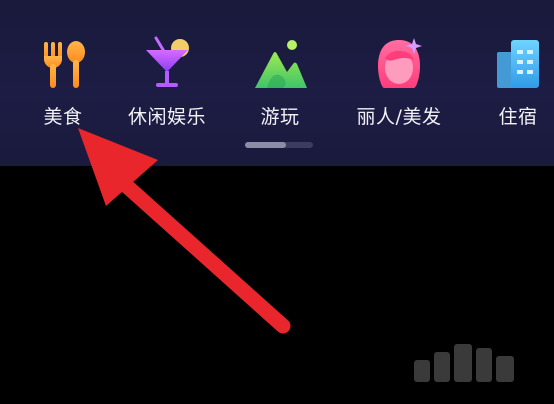  I want to click on category-beauty: 丽人/美发, so click(399, 83).